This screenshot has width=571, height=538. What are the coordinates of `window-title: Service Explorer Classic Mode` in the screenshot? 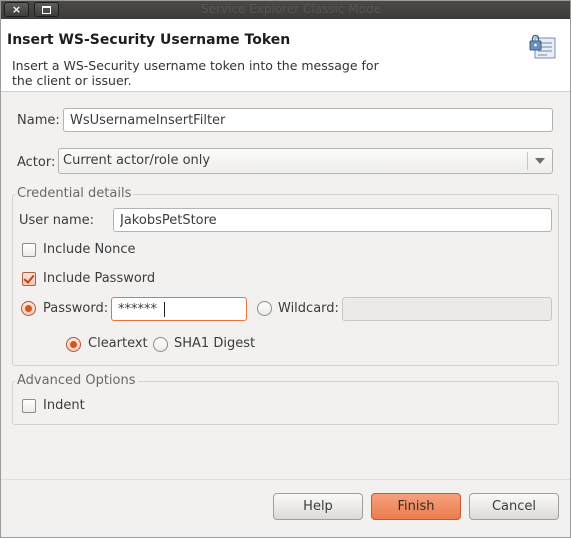 It's located at (291, 9).